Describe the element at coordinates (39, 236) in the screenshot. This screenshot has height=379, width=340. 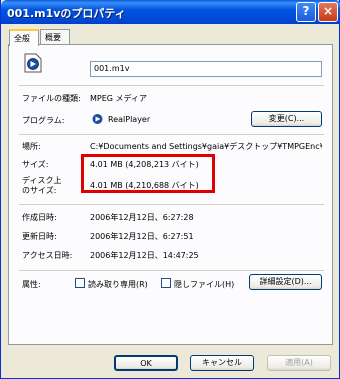
I see `modified-label: 更新日時:` at that location.